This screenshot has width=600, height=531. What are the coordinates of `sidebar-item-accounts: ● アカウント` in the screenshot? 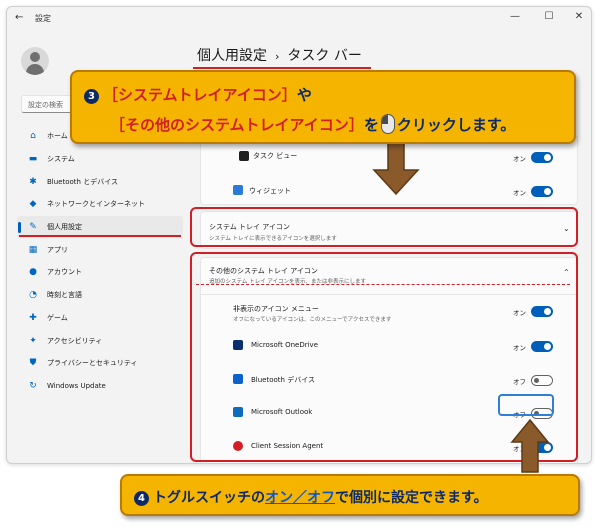 It's located at (100, 272).